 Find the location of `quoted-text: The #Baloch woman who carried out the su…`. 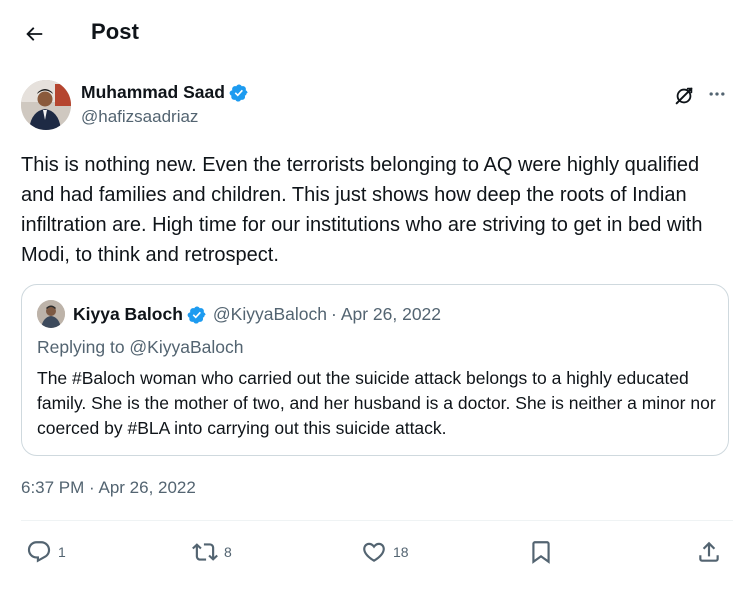

quoted-text: The #Baloch woman who carried out the su… is located at coordinates (376, 403).